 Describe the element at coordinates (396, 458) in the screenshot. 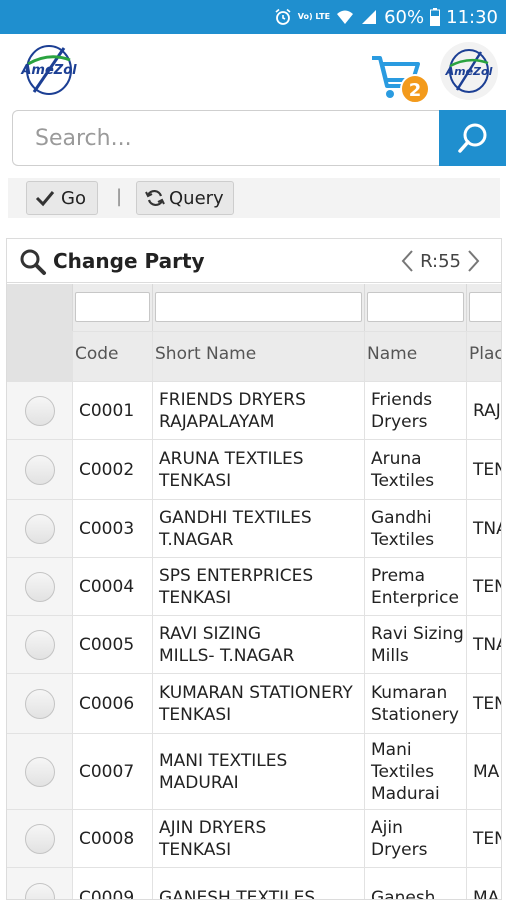

I see `name-line: Aruna` at that location.